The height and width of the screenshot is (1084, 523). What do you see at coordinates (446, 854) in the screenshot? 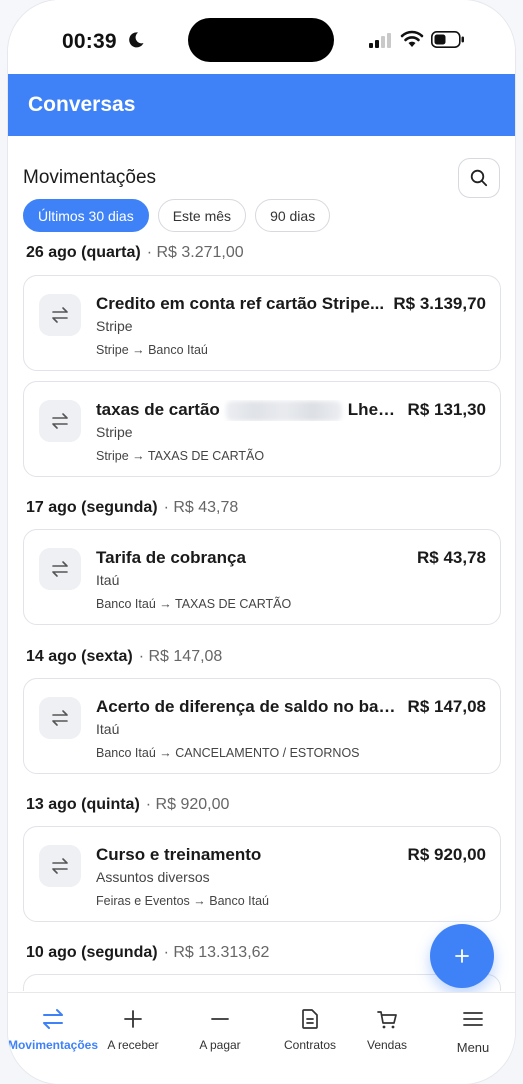
I see `transaction-amount: R$ 920,00` at bounding box center [446, 854].